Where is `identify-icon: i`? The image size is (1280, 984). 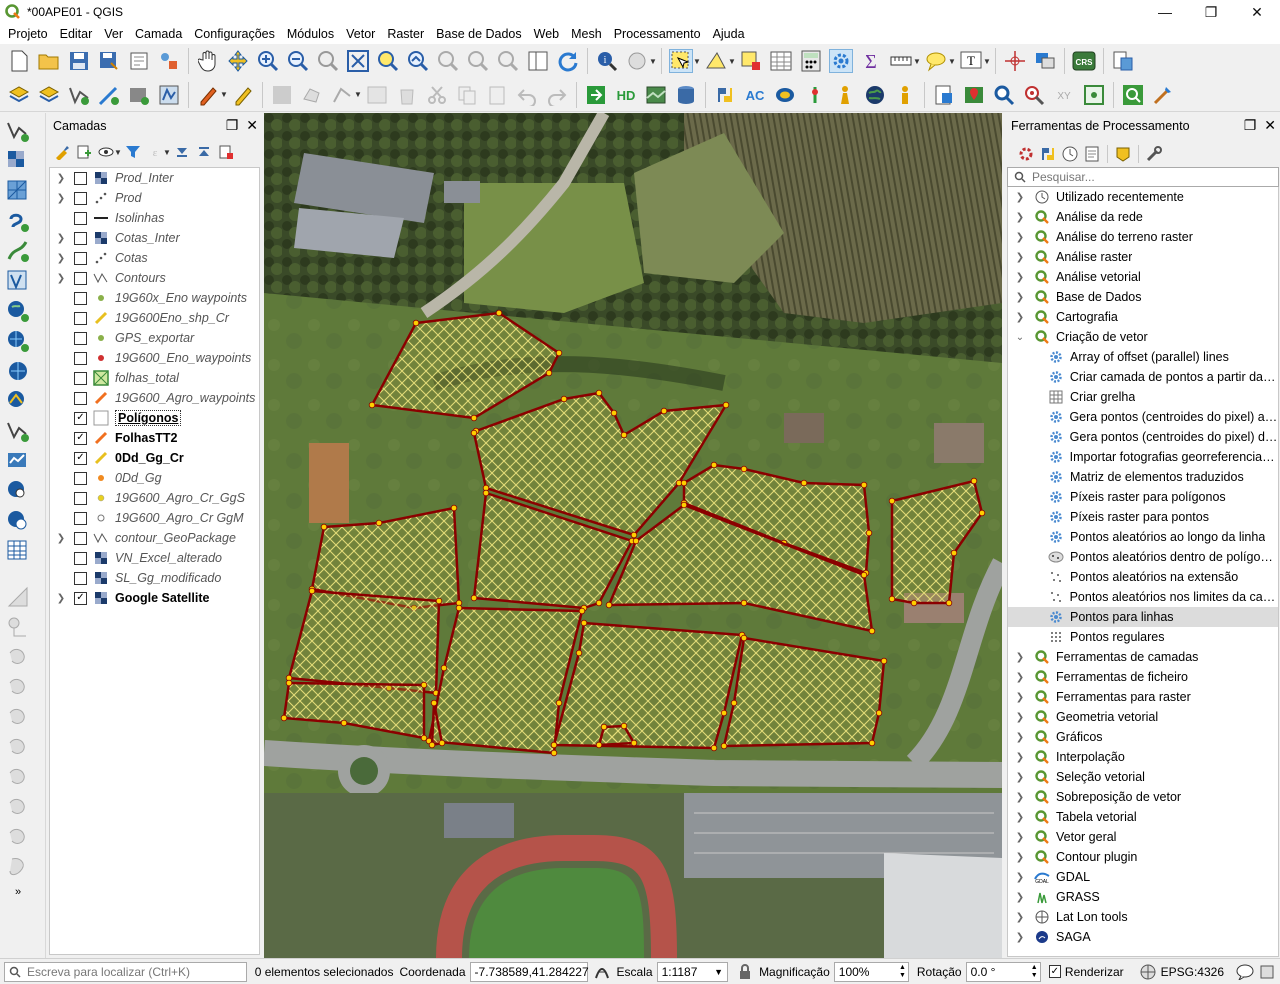
identify-icon: i is located at coordinates (607, 61).